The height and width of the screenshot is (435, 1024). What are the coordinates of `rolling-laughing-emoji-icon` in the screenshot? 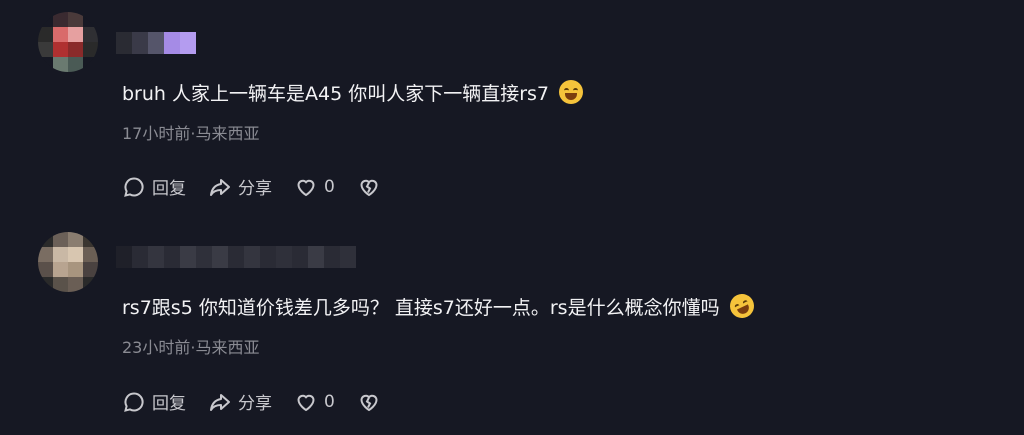 It's located at (741, 306).